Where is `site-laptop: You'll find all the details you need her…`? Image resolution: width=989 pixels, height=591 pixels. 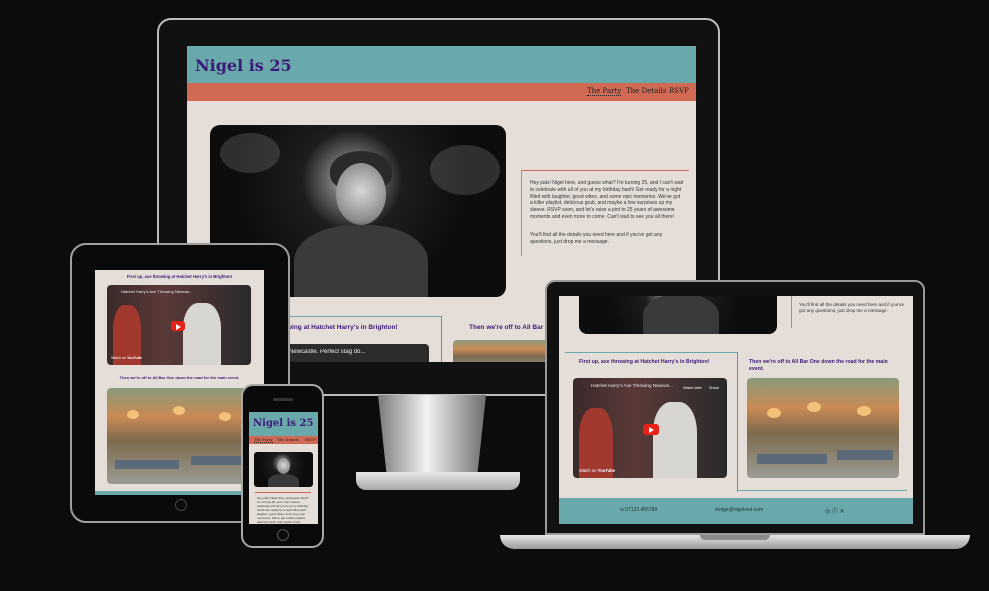
site-laptop: You'll find all the details you need her… is located at coordinates (736, 410).